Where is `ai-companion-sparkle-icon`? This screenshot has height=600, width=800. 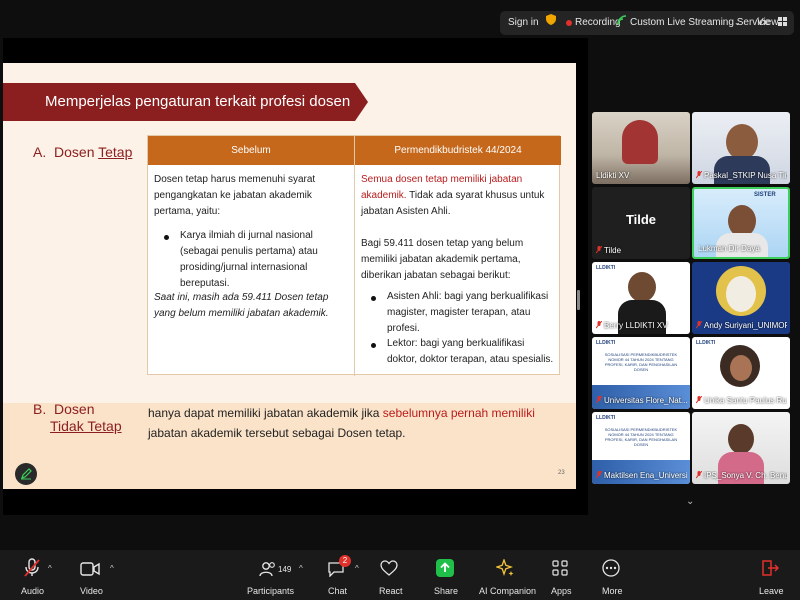 ai-companion-sparkle-icon is located at coordinates (505, 568).